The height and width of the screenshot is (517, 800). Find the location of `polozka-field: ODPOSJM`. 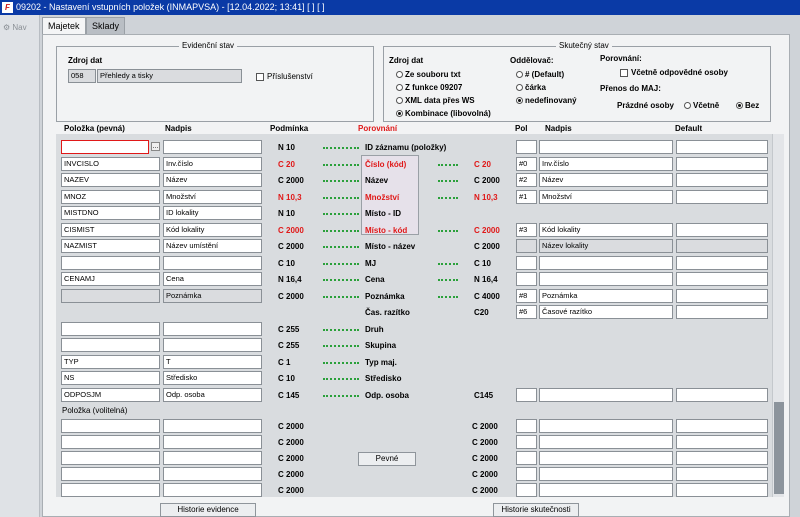

polozka-field: ODPOSJM is located at coordinates (110, 395).